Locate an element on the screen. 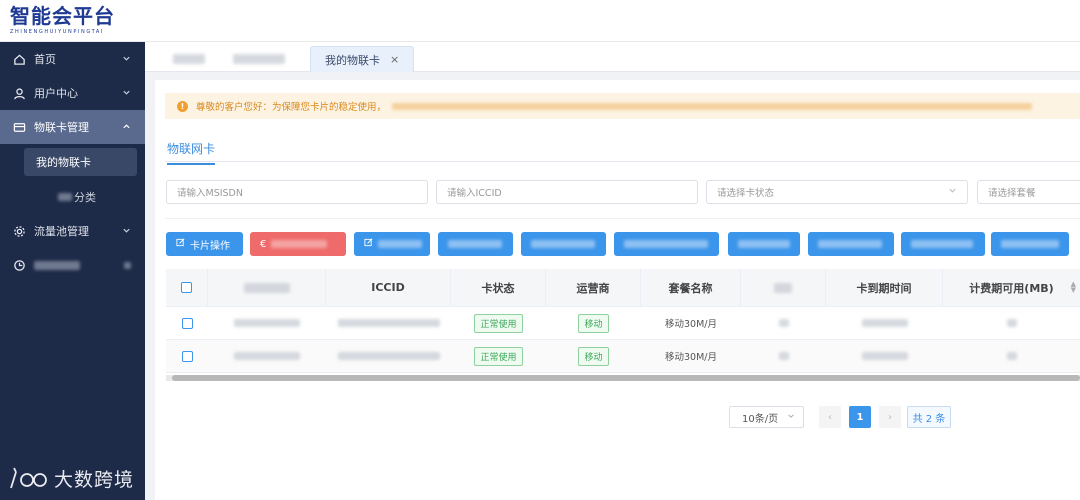 Image resolution: width=1080 pixels, height=500 pixels. sidebar-item-home: 首页 is located at coordinates (72, 59).